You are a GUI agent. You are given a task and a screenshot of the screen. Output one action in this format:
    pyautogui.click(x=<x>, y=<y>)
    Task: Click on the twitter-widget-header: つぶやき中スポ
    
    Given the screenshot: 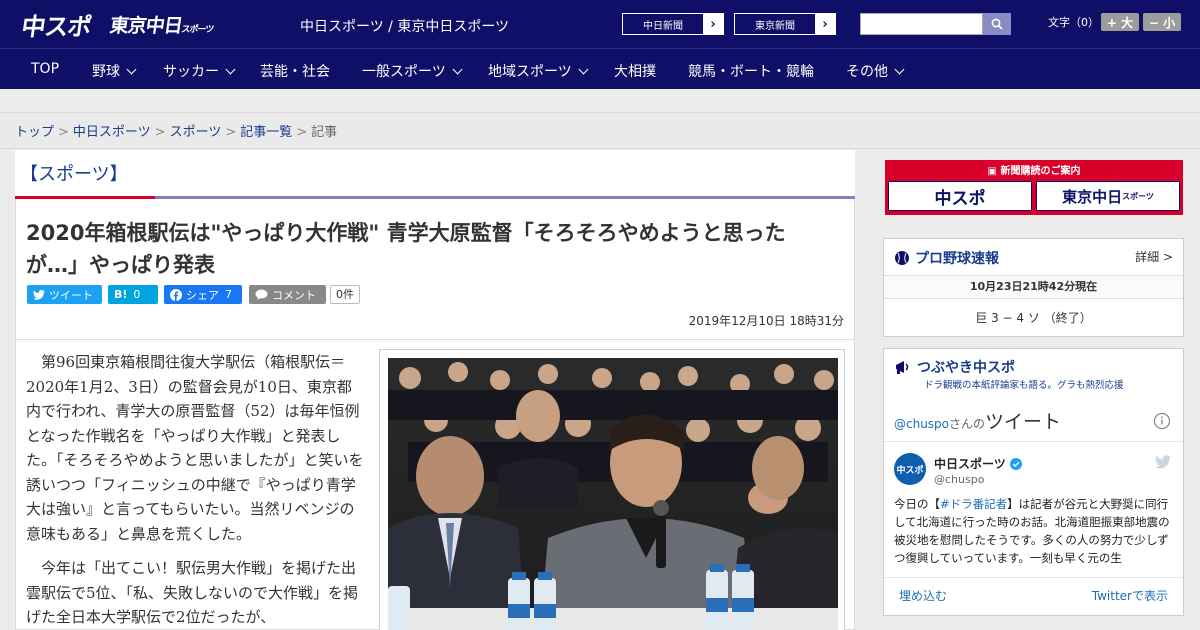 What is the action you would take?
    pyautogui.click(x=954, y=367)
    